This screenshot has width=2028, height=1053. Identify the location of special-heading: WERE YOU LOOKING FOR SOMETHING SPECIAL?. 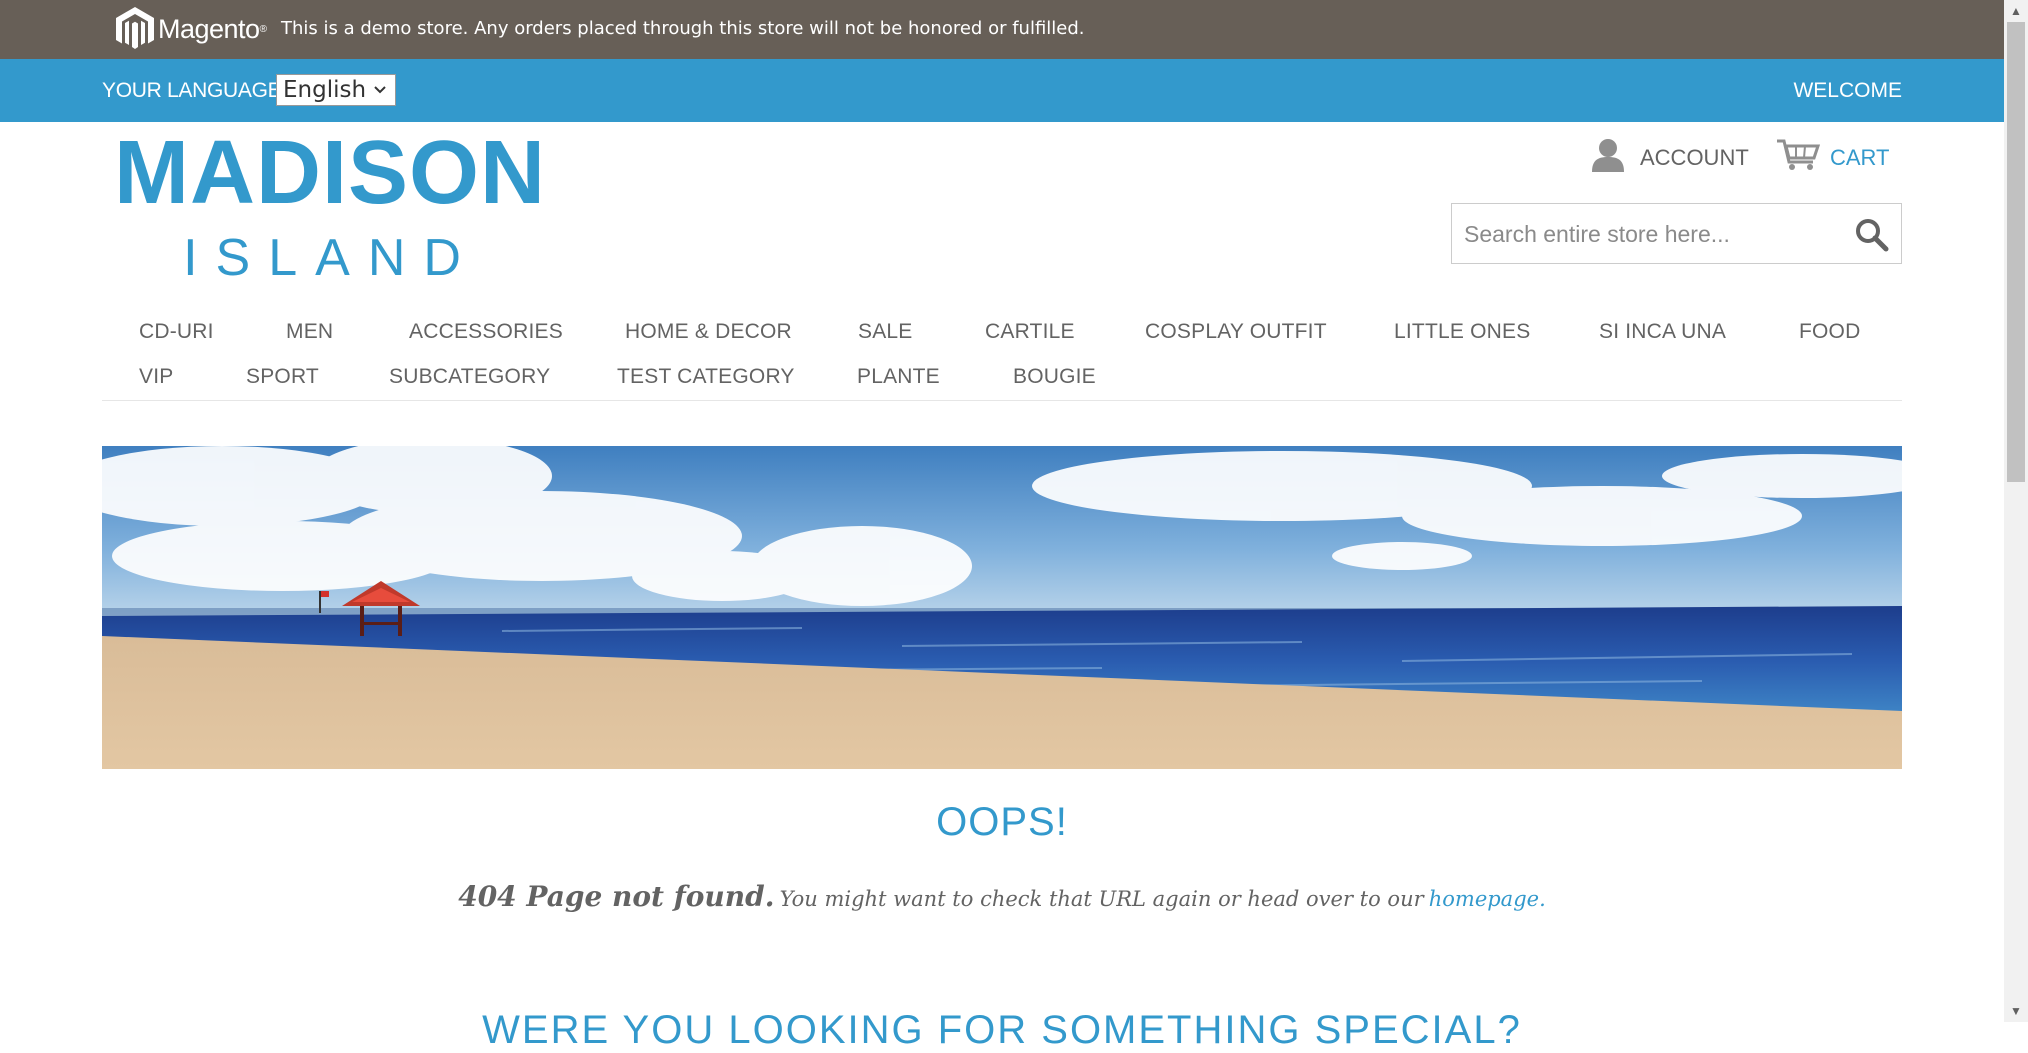
(1002, 1030).